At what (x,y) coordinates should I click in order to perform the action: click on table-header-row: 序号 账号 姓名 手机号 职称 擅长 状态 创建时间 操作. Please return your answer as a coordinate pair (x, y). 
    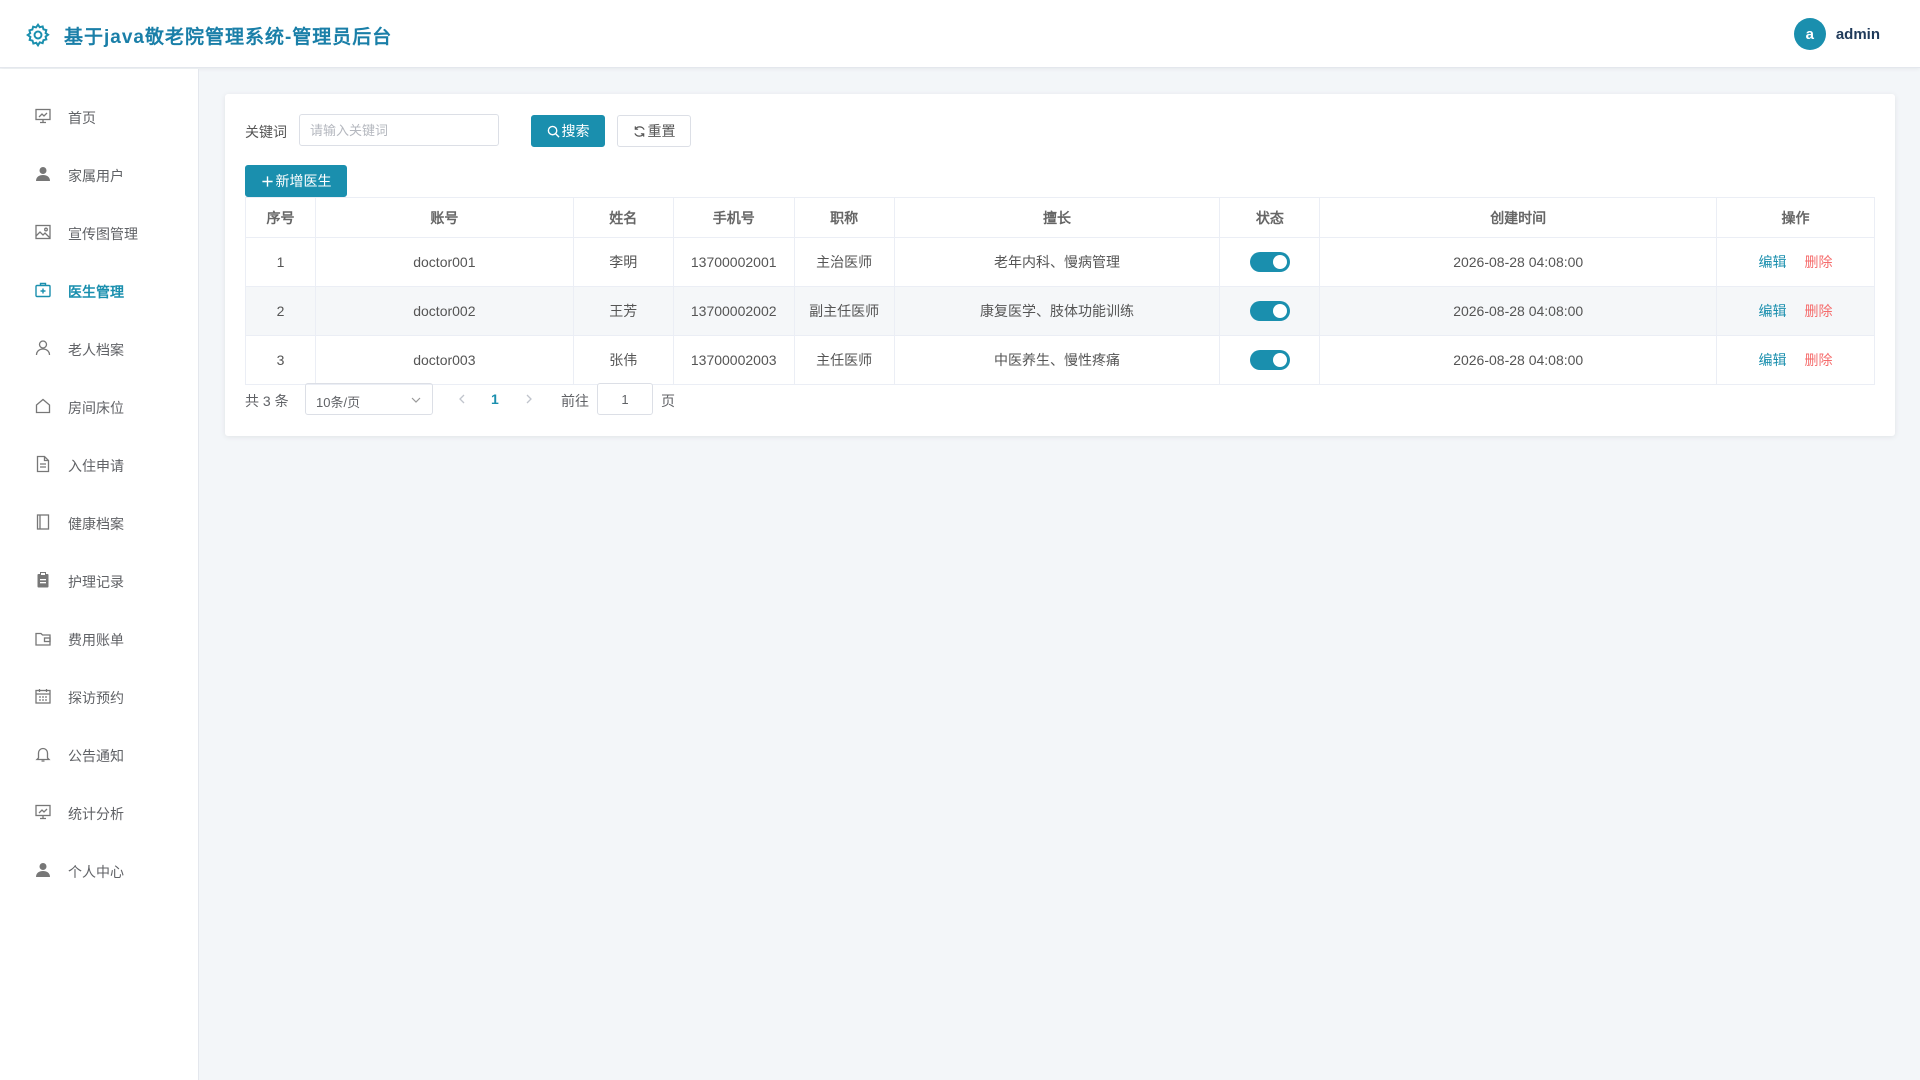
    Looking at the image, I should click on (1060, 217).